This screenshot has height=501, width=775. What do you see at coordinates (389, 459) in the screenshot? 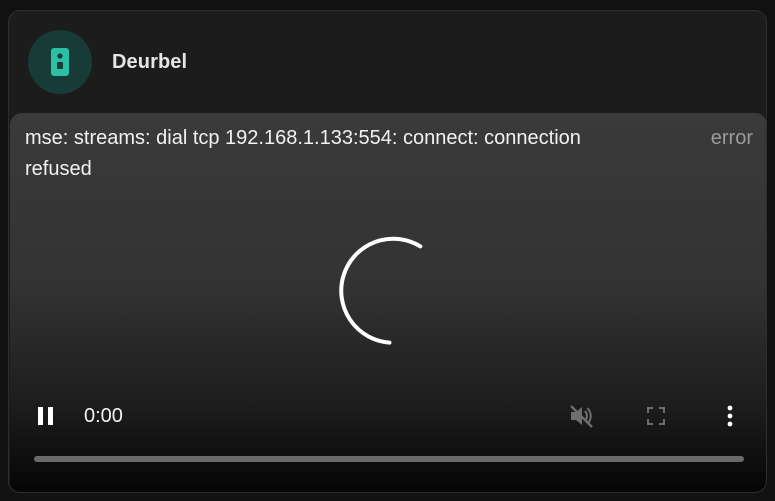
I see `seek-bar` at bounding box center [389, 459].